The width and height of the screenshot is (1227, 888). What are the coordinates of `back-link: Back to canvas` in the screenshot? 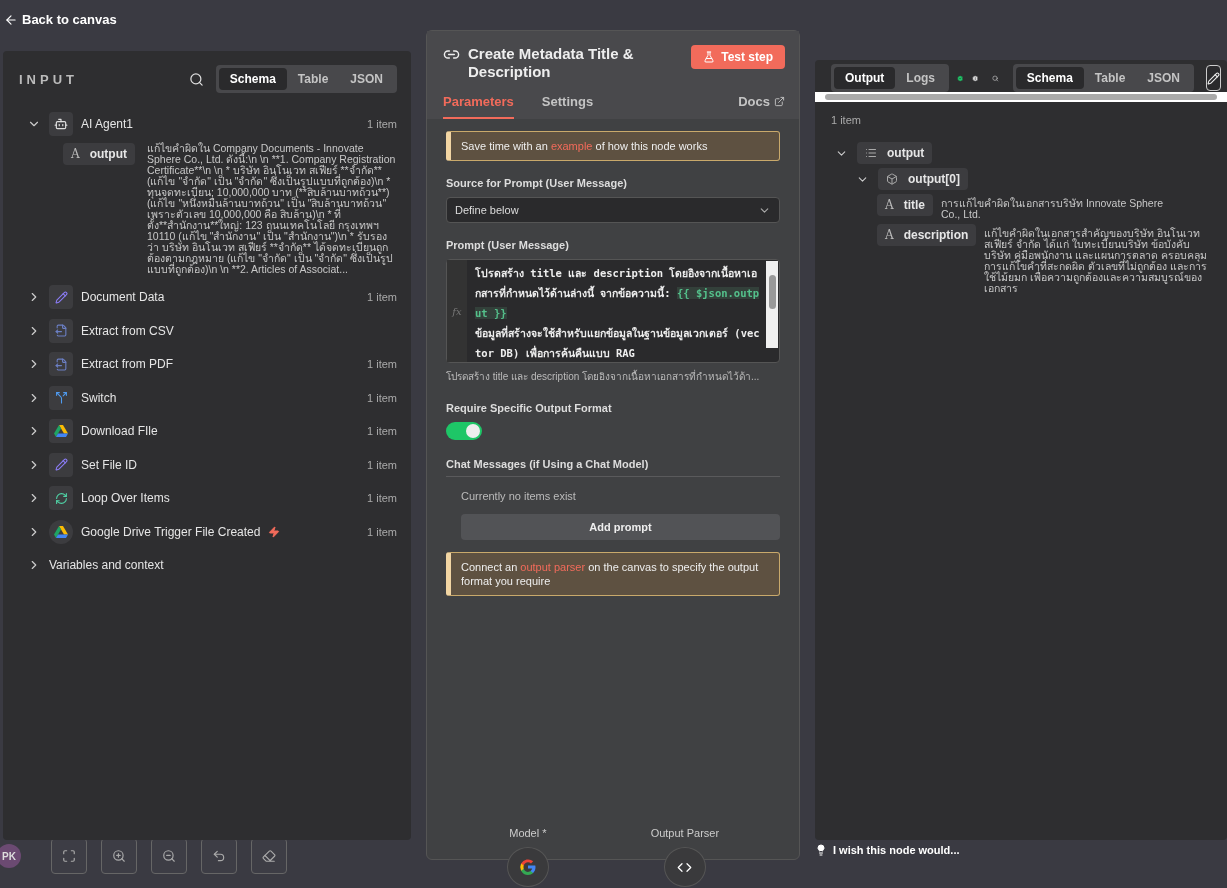 It's located at (60, 19).